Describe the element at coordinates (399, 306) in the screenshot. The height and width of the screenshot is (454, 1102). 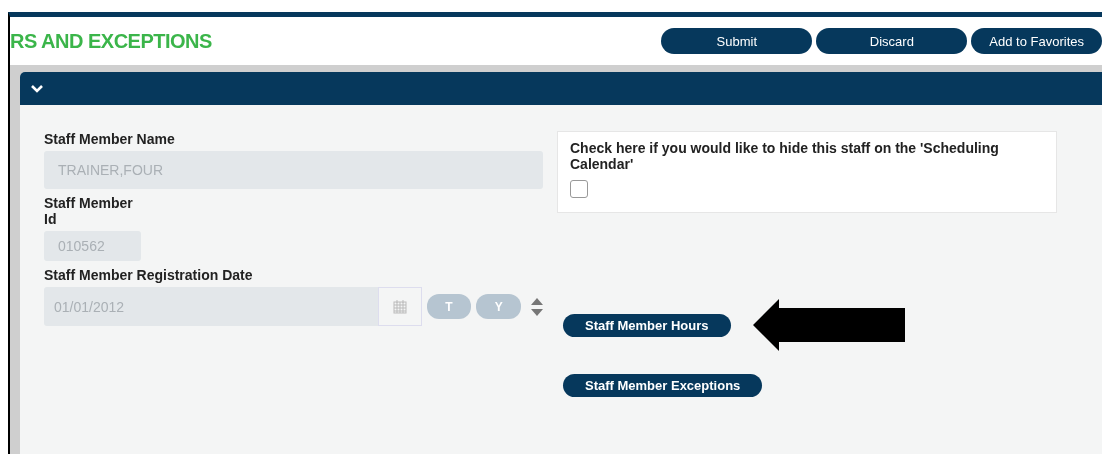
I see `calendar-icon` at that location.